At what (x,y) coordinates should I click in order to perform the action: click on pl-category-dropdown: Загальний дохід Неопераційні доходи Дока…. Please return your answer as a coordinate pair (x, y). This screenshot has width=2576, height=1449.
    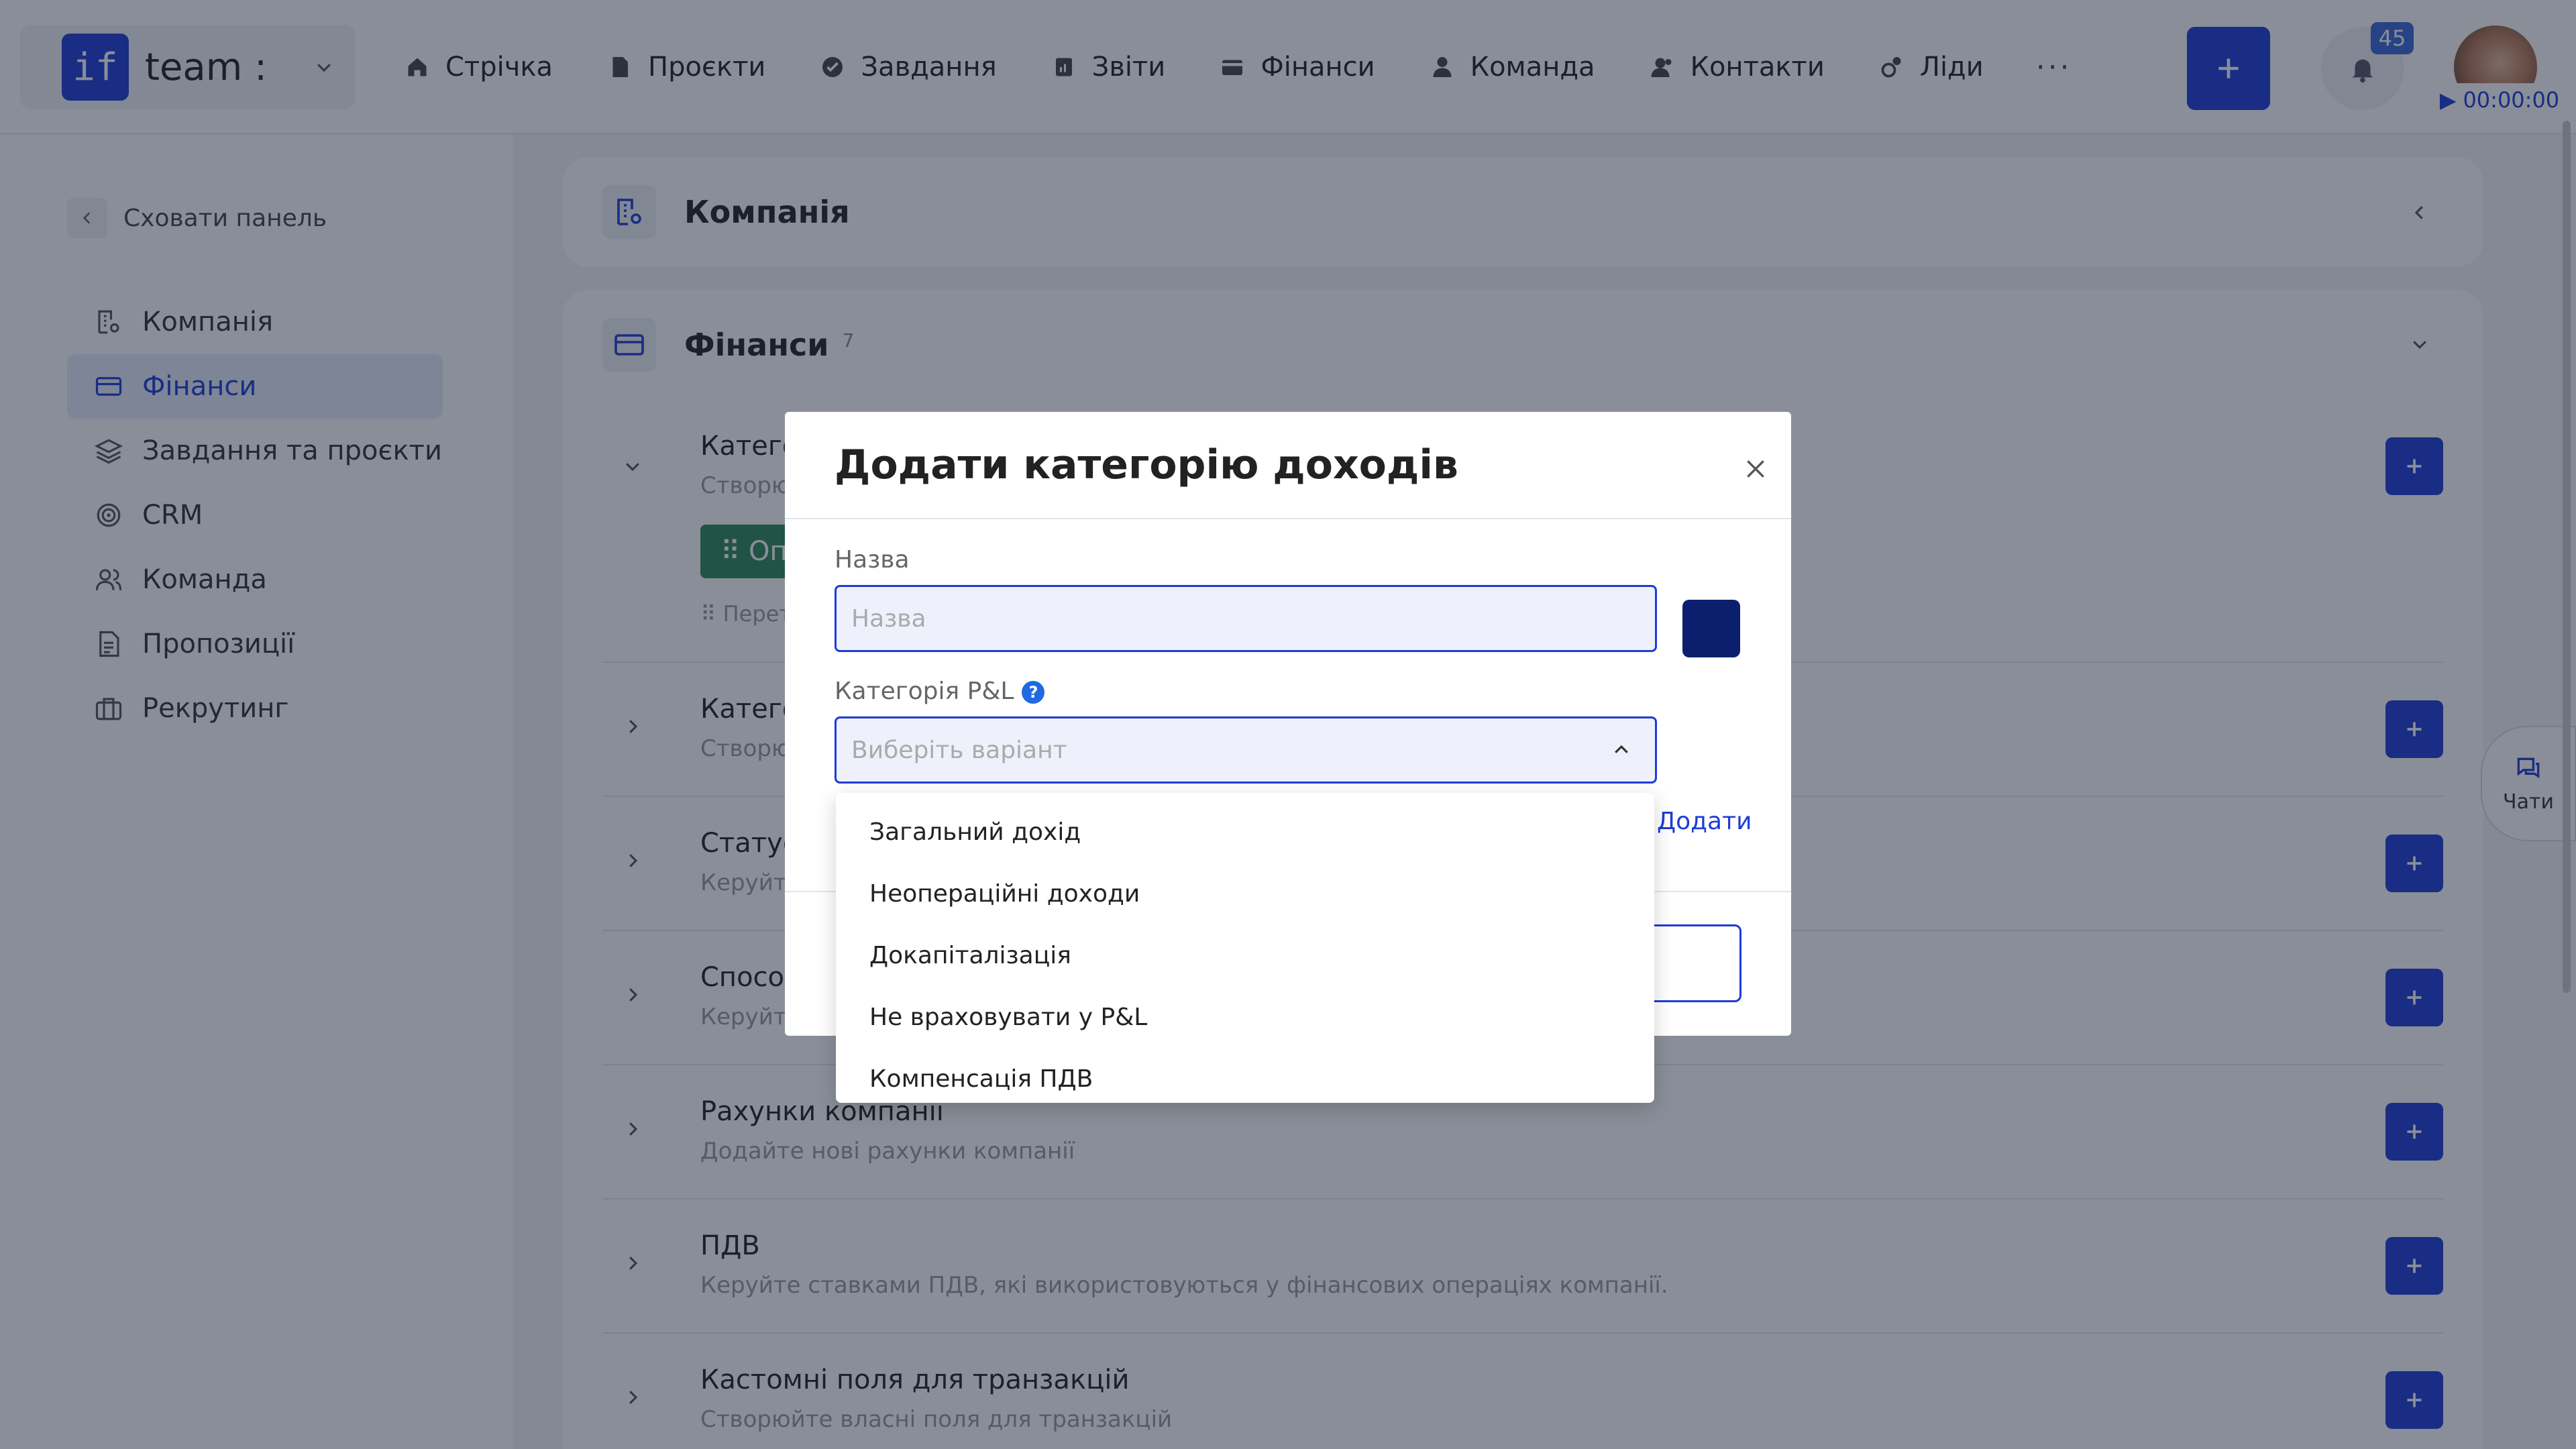
    Looking at the image, I should click on (1245, 948).